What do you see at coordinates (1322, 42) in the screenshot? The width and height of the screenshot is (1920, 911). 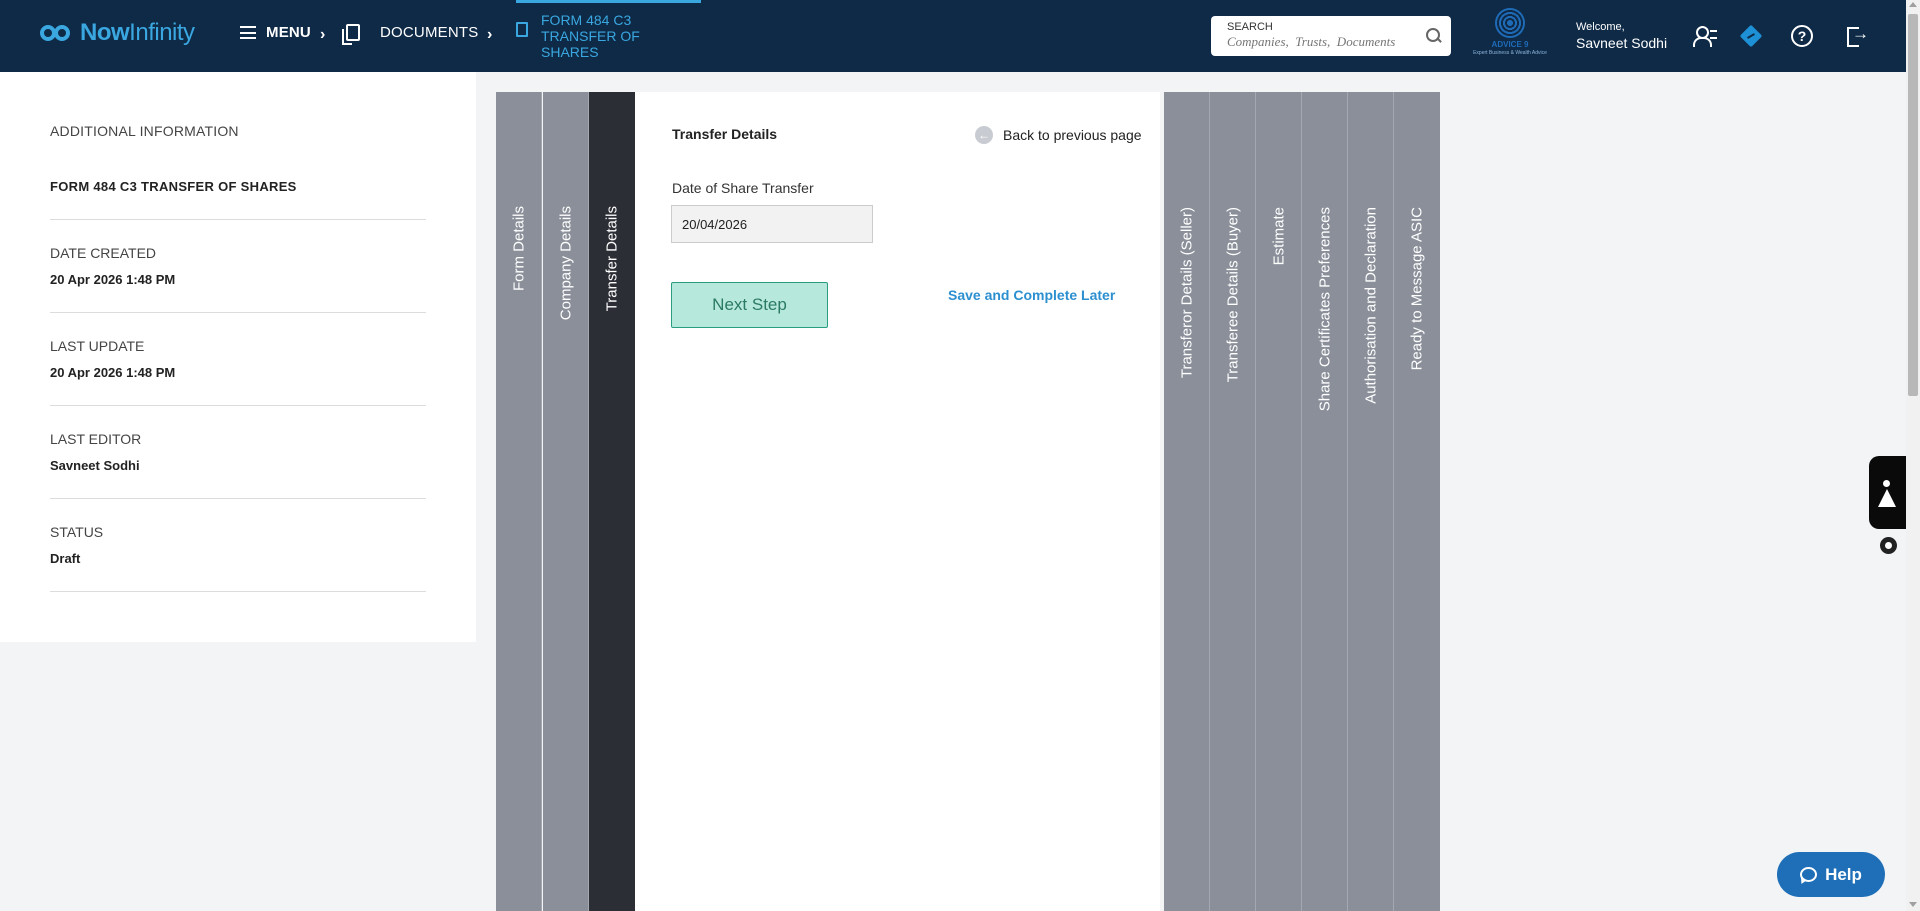 I see `search-input` at bounding box center [1322, 42].